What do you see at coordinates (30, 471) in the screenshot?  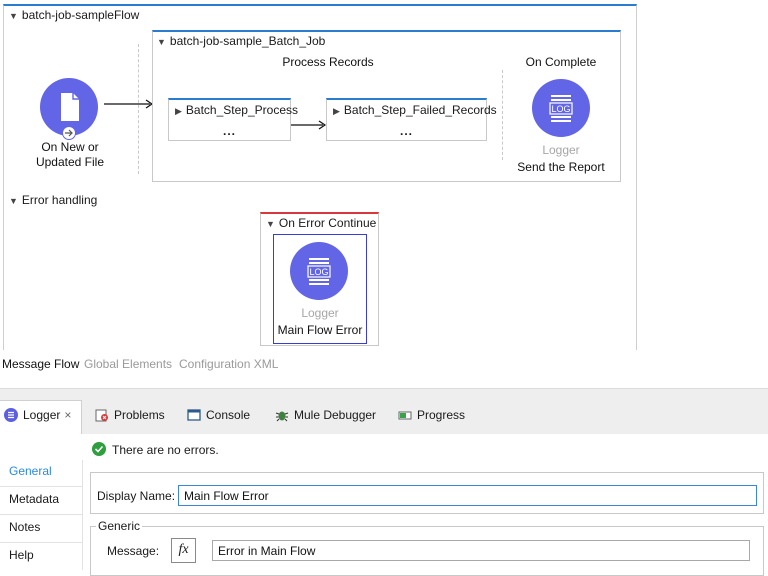 I see `side-item-general: General` at bounding box center [30, 471].